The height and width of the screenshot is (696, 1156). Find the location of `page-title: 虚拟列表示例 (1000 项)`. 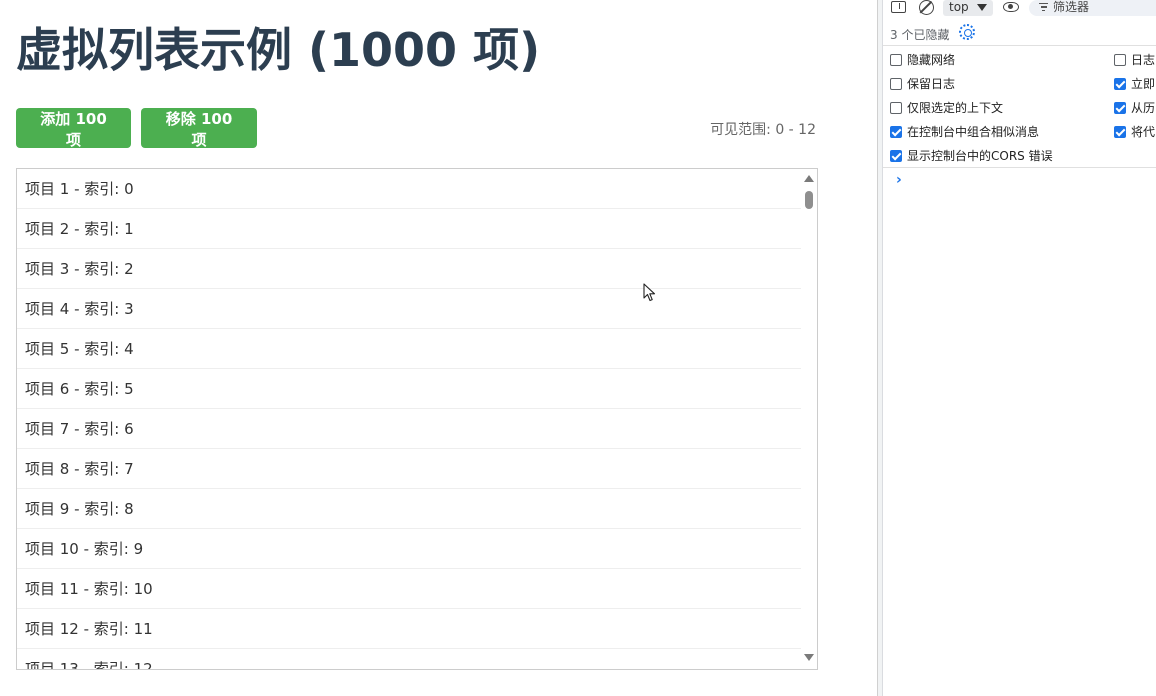

page-title: 虚拟列表示例 (1000 项) is located at coordinates (278, 50).